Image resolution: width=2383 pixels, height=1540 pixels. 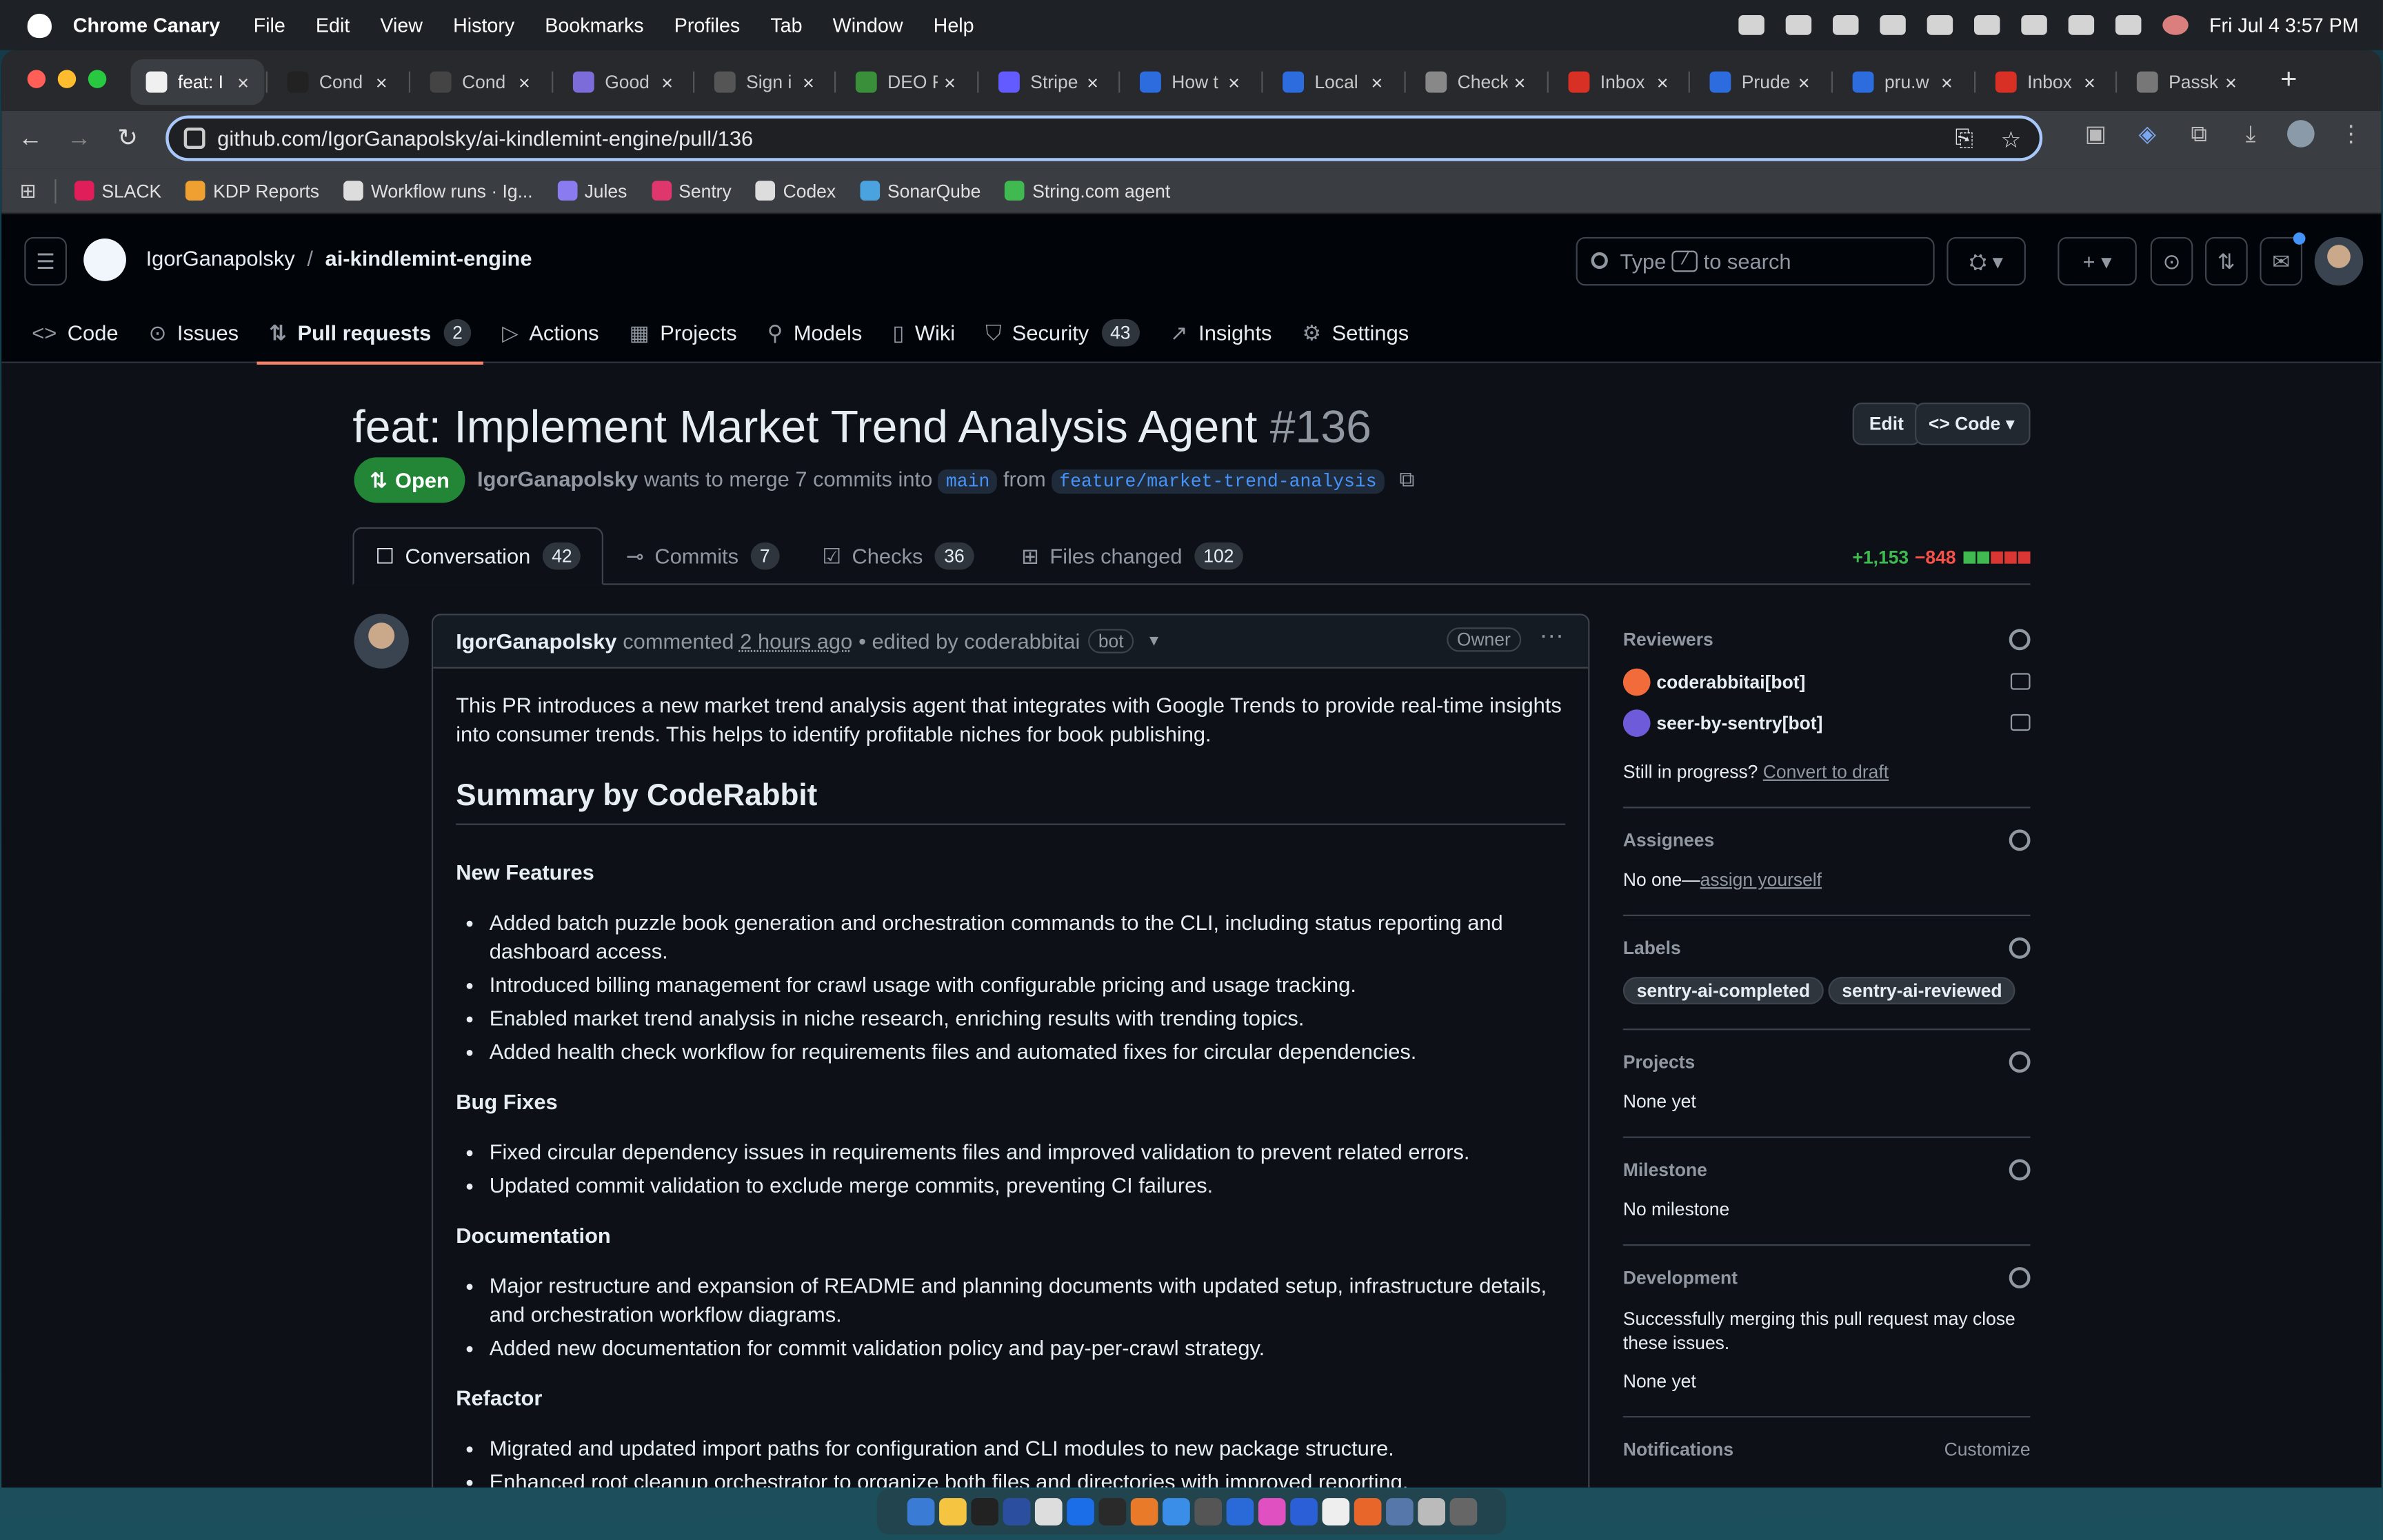 What do you see at coordinates (194, 333) in the screenshot?
I see `repo-nav-issues: ⊙ Issues` at bounding box center [194, 333].